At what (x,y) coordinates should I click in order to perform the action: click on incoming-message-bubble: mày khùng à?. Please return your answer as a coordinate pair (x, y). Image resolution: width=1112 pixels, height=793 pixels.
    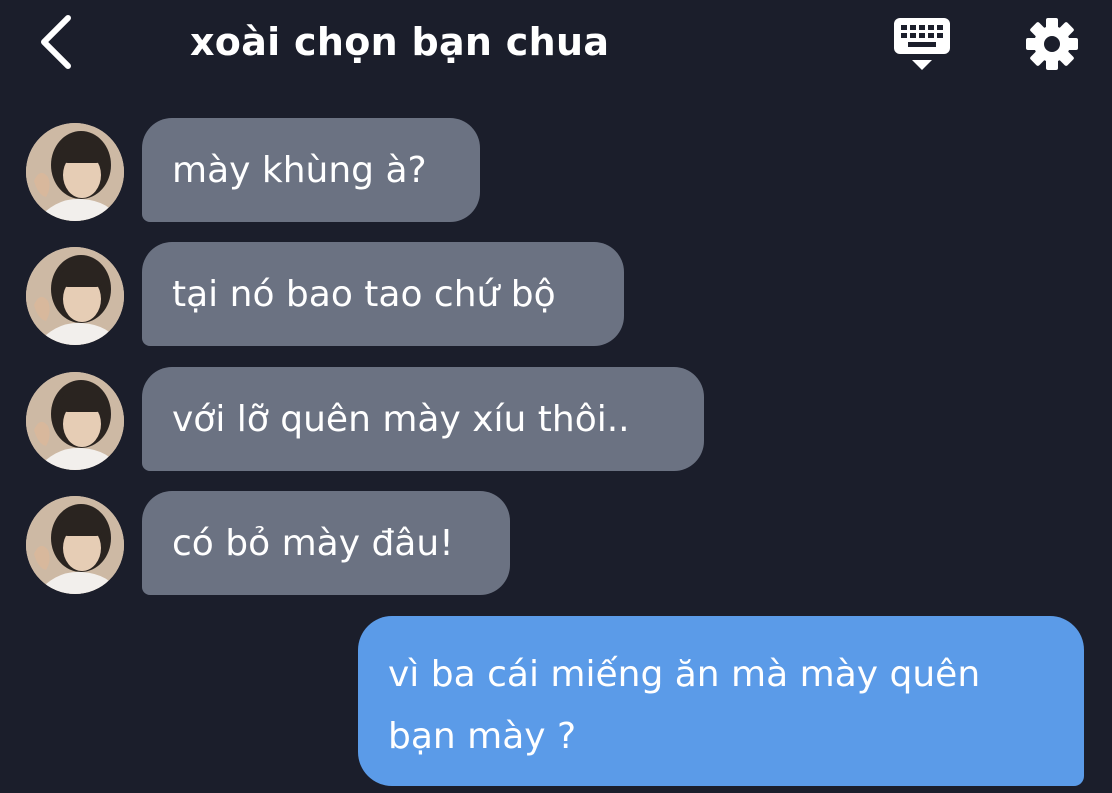
    Looking at the image, I should click on (311, 170).